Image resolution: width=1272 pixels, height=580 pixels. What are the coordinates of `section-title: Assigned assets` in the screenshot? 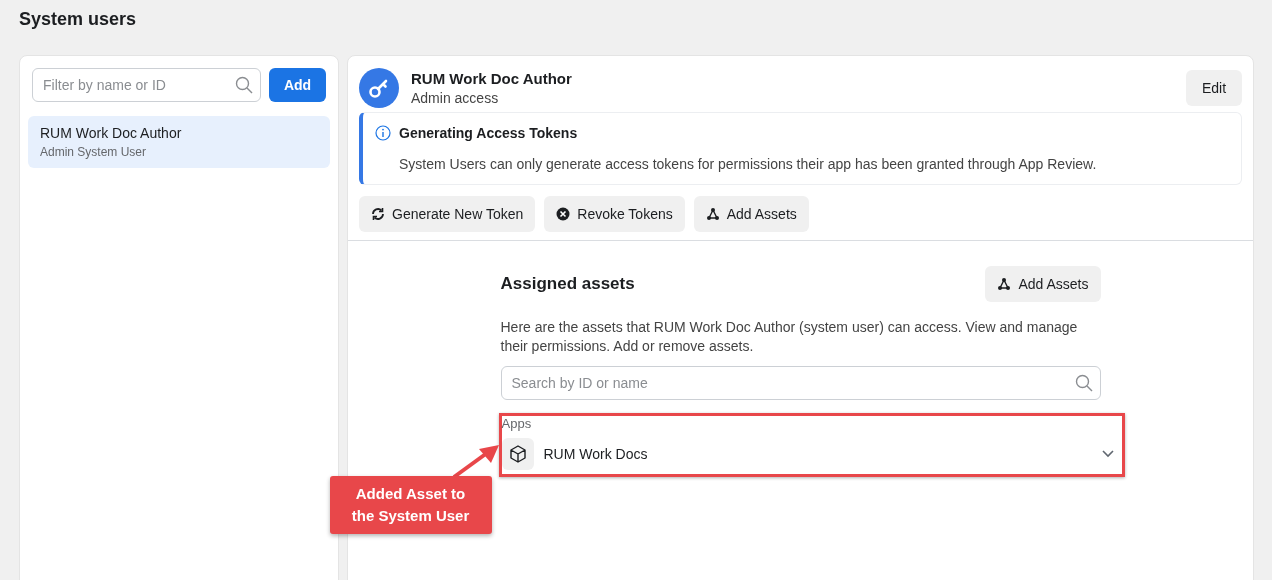 It's located at (567, 284).